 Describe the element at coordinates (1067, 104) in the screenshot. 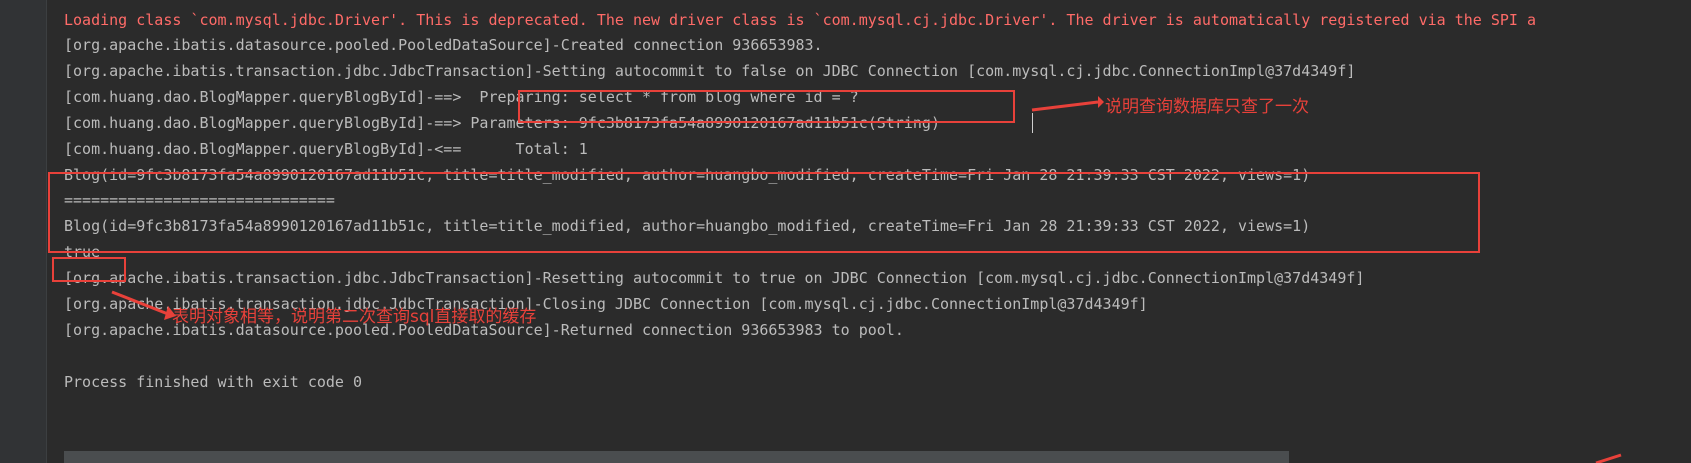

I see `arrow-to-preparing-icon` at that location.